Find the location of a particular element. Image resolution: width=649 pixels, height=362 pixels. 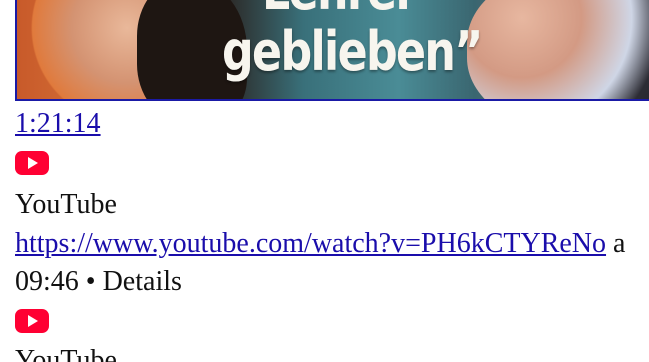

thumbnail-person-right is located at coordinates (558, 49).